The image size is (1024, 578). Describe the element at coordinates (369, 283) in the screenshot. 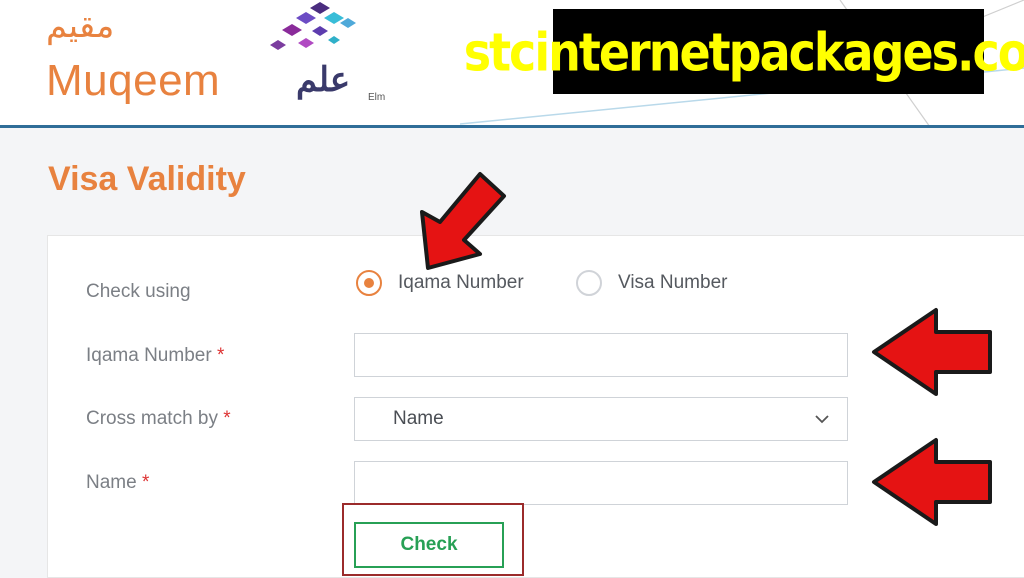

I see `radio-iqama-number` at that location.